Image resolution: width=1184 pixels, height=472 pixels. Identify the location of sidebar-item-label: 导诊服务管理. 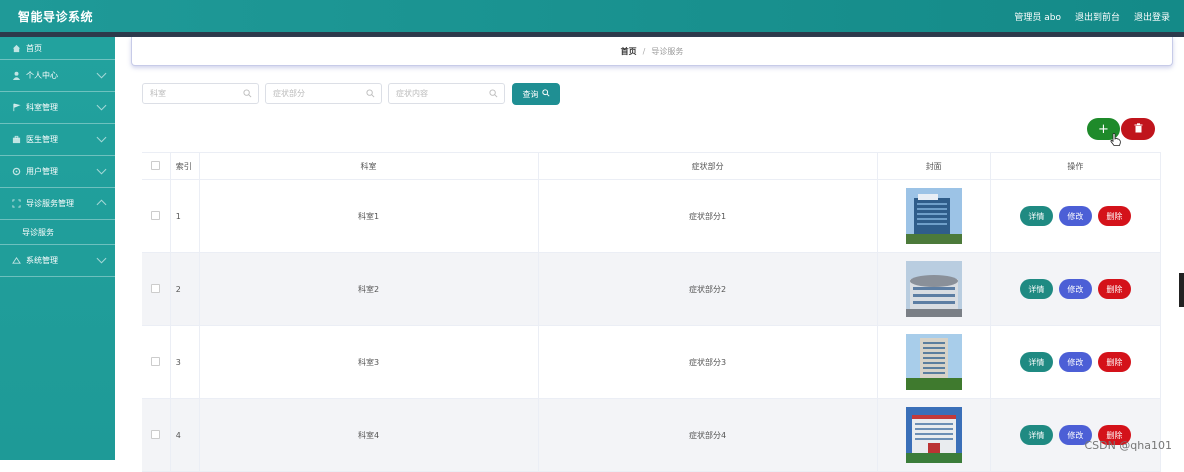
(50, 203).